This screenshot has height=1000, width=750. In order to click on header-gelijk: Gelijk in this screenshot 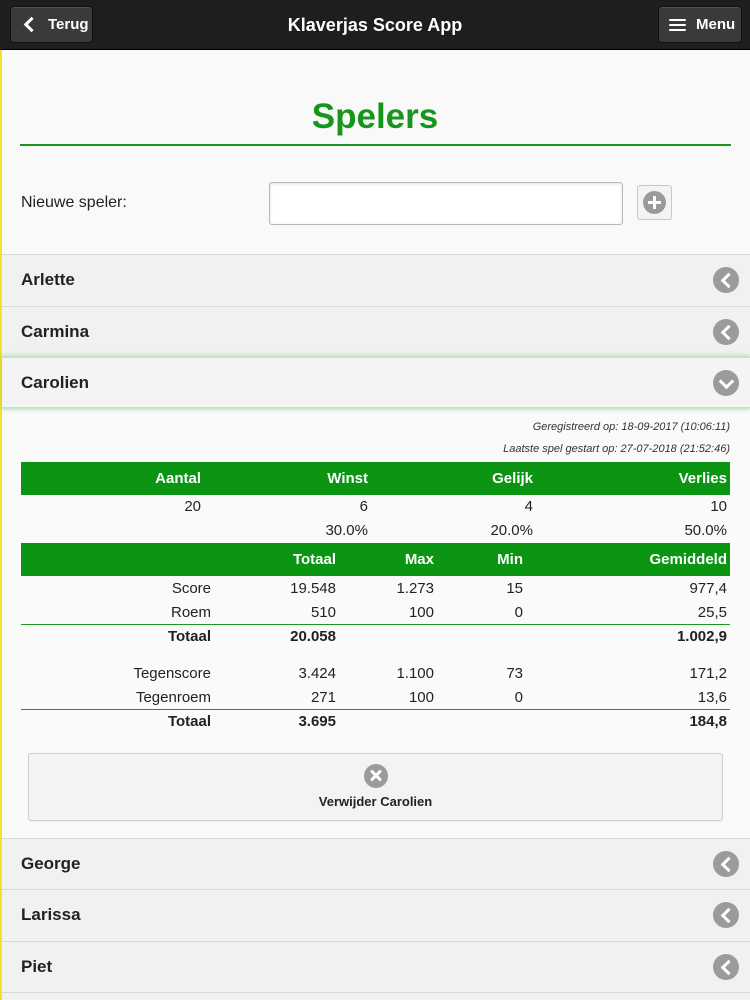, I will do `click(512, 478)`.